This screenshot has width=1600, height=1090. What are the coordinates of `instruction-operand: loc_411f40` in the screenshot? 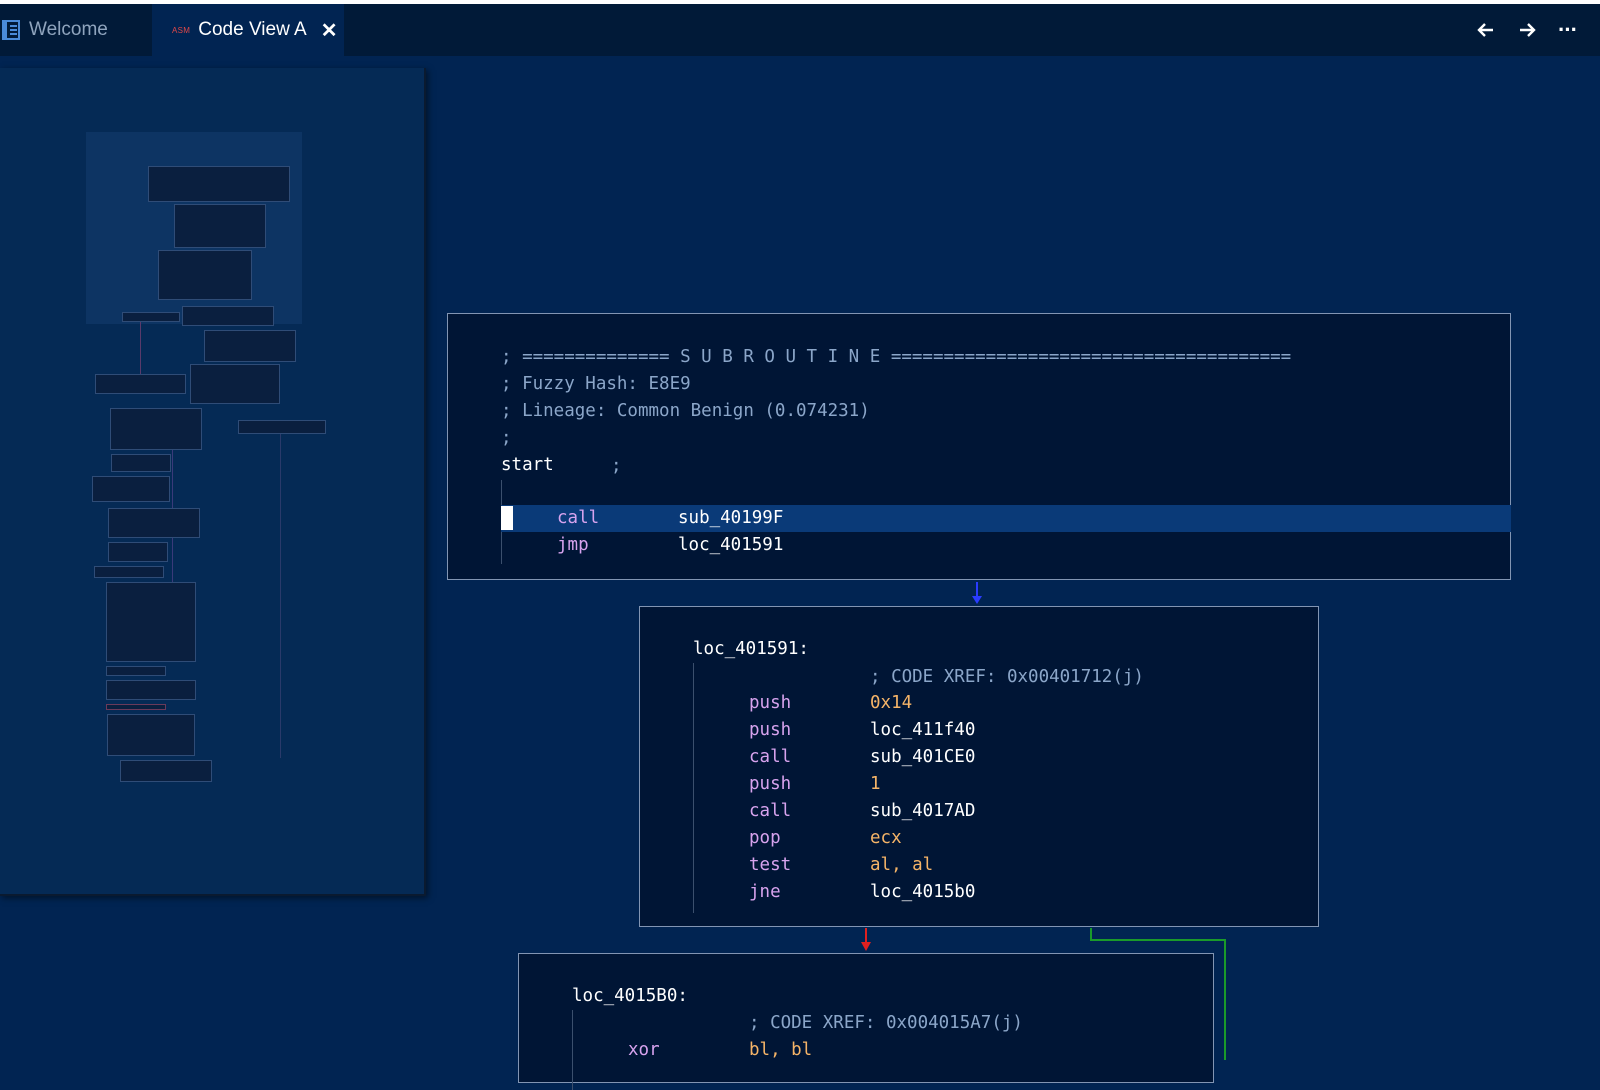 It's located at (922, 730).